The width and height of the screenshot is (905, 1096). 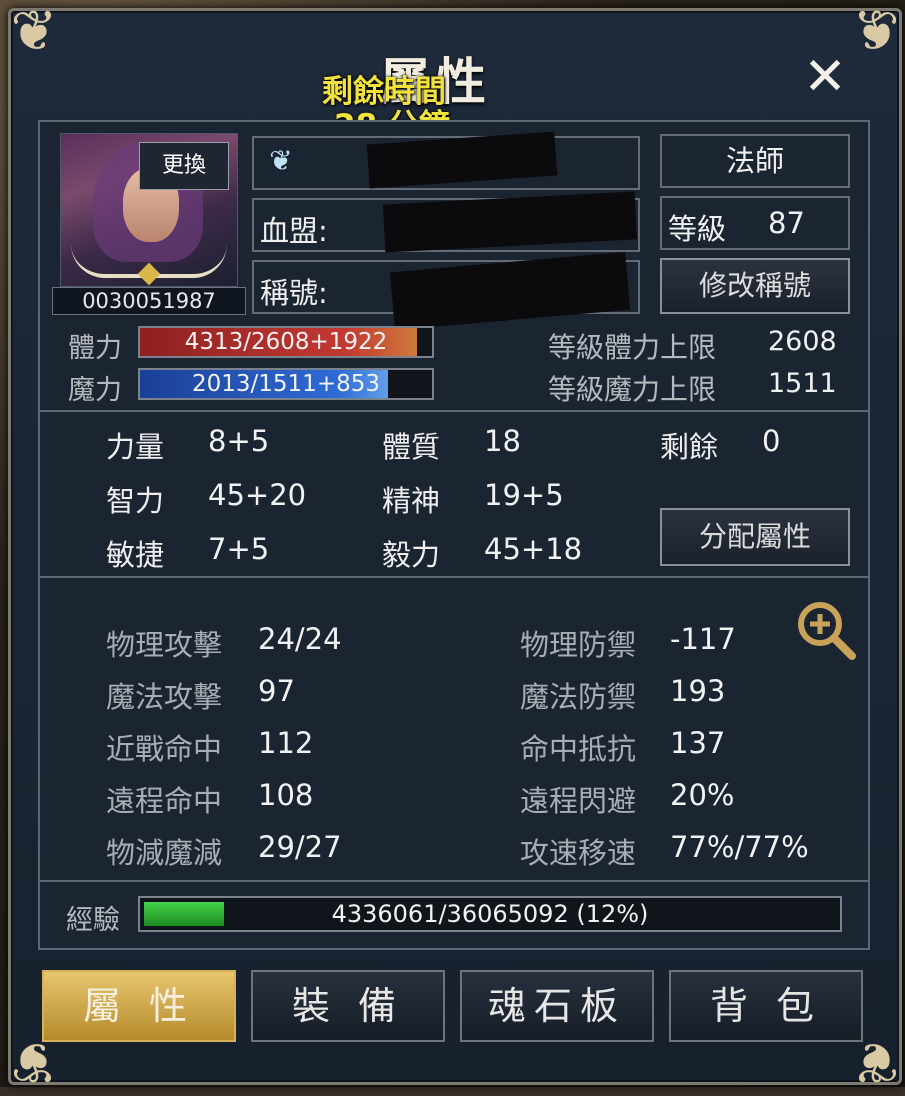 What do you see at coordinates (755, 223) in the screenshot?
I see `level-box: 等級 87` at bounding box center [755, 223].